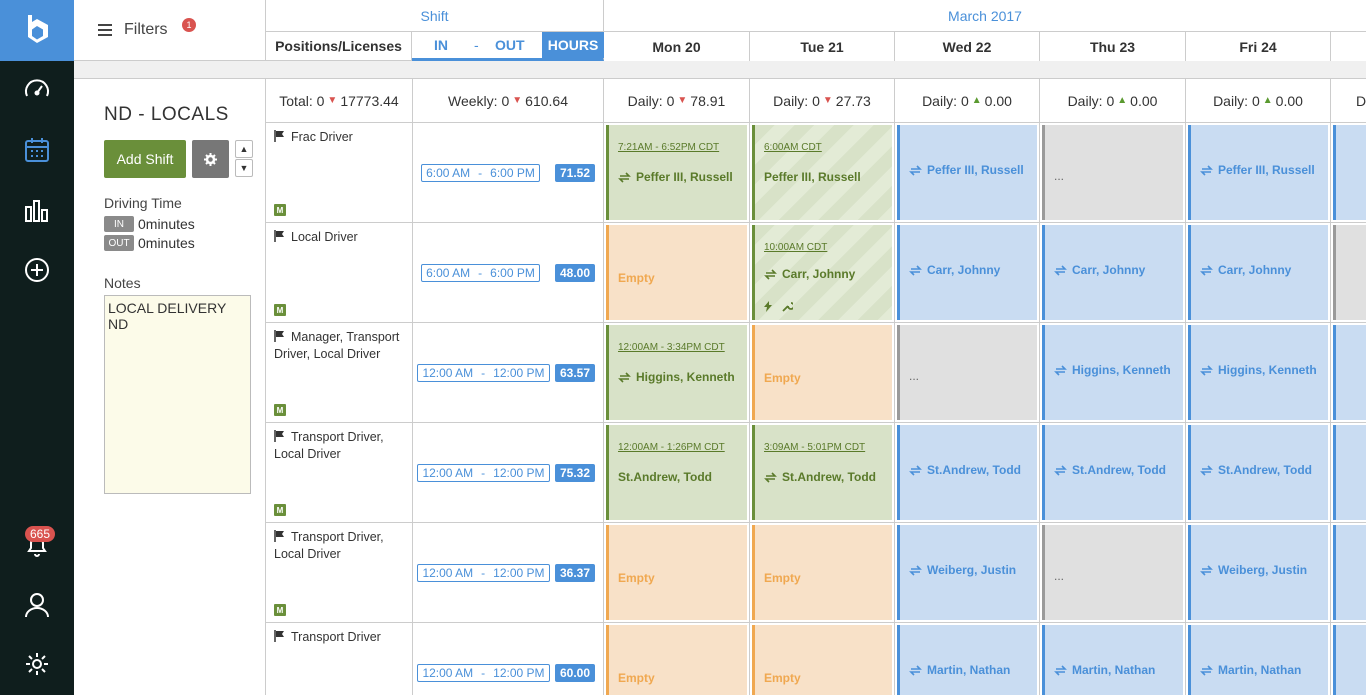  Describe the element at coordinates (170, 30) in the screenshot. I see `filters-button: Filters 1` at that location.